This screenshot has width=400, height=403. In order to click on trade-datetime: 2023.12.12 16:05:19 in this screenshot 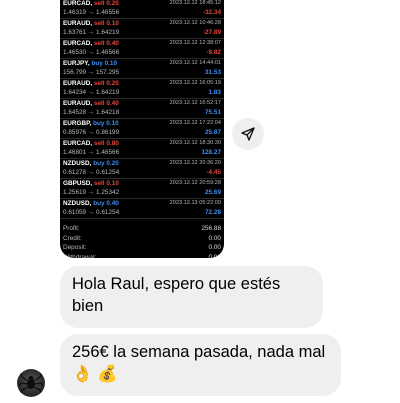, I will do `click(195, 83)`.